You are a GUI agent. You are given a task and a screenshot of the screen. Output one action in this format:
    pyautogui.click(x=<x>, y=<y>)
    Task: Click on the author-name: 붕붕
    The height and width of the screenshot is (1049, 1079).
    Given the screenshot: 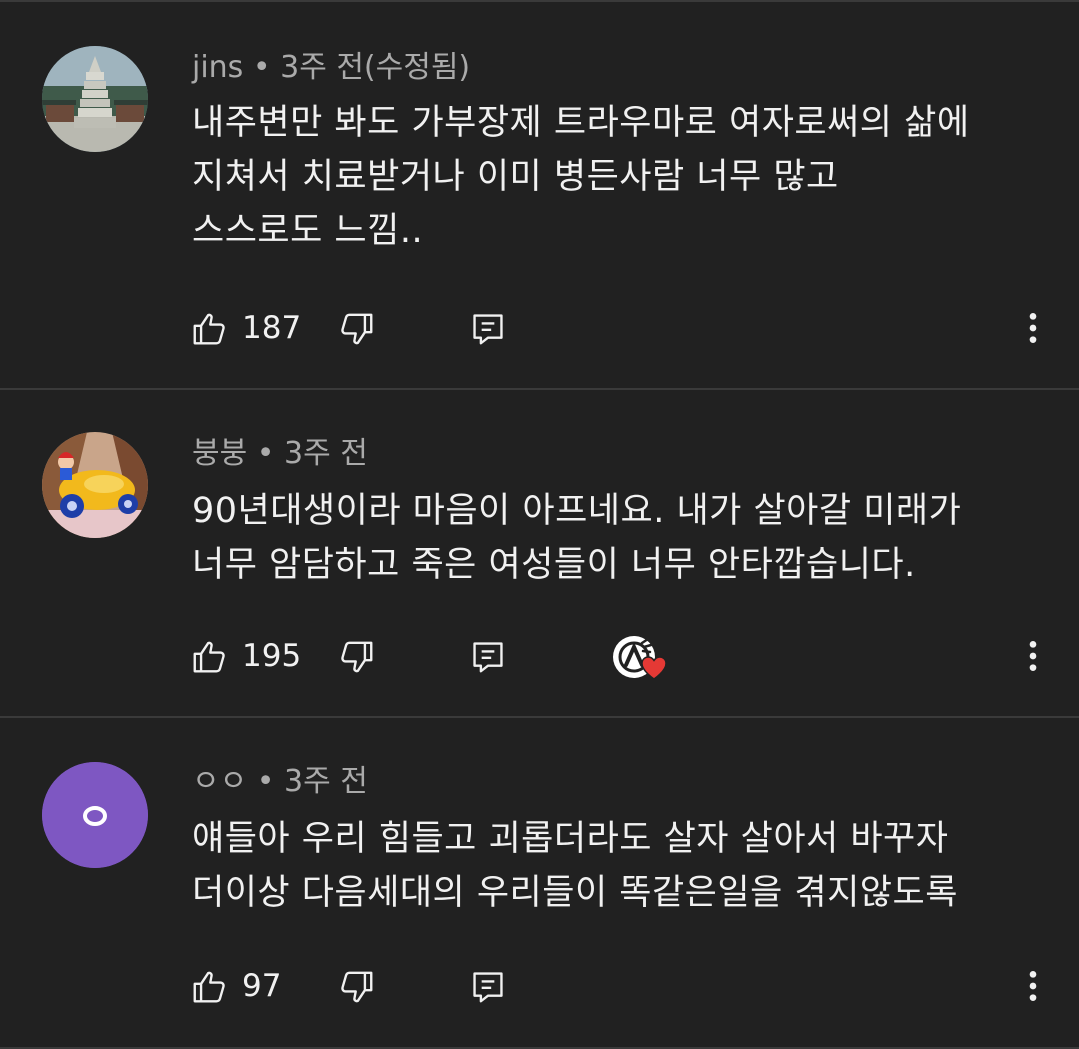 What is the action you would take?
    pyautogui.click(x=219, y=453)
    